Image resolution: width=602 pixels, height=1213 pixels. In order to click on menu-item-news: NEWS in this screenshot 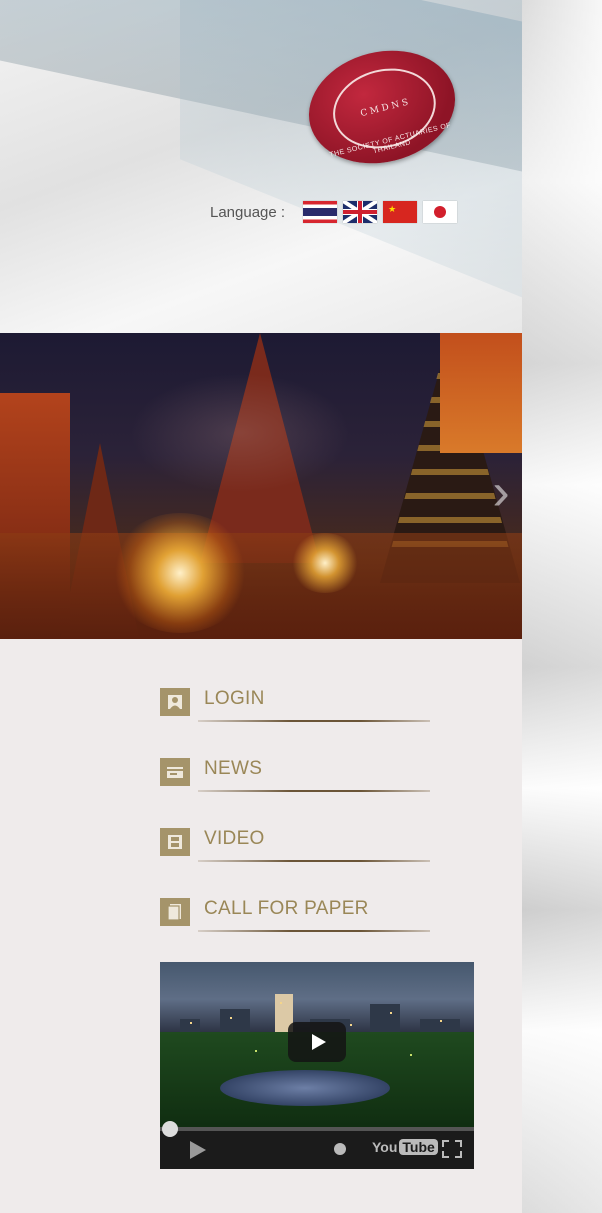, I will do `click(298, 787)`.